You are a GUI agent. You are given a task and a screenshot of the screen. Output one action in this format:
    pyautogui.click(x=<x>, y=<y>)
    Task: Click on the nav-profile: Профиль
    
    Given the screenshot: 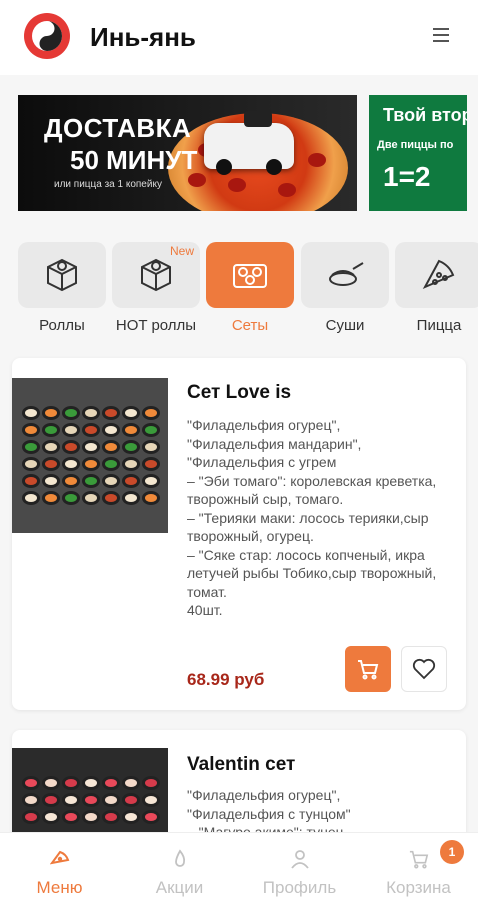 What is the action you would take?
    pyautogui.click(x=299, y=866)
    